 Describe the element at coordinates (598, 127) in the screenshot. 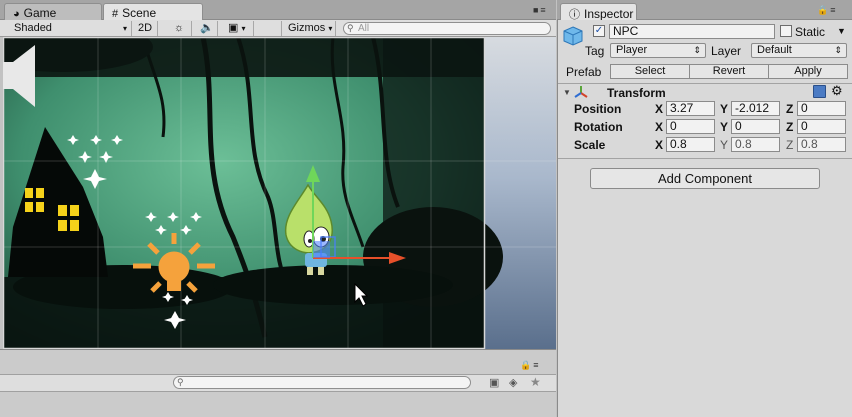

I see `rotation-label: Rotation` at that location.